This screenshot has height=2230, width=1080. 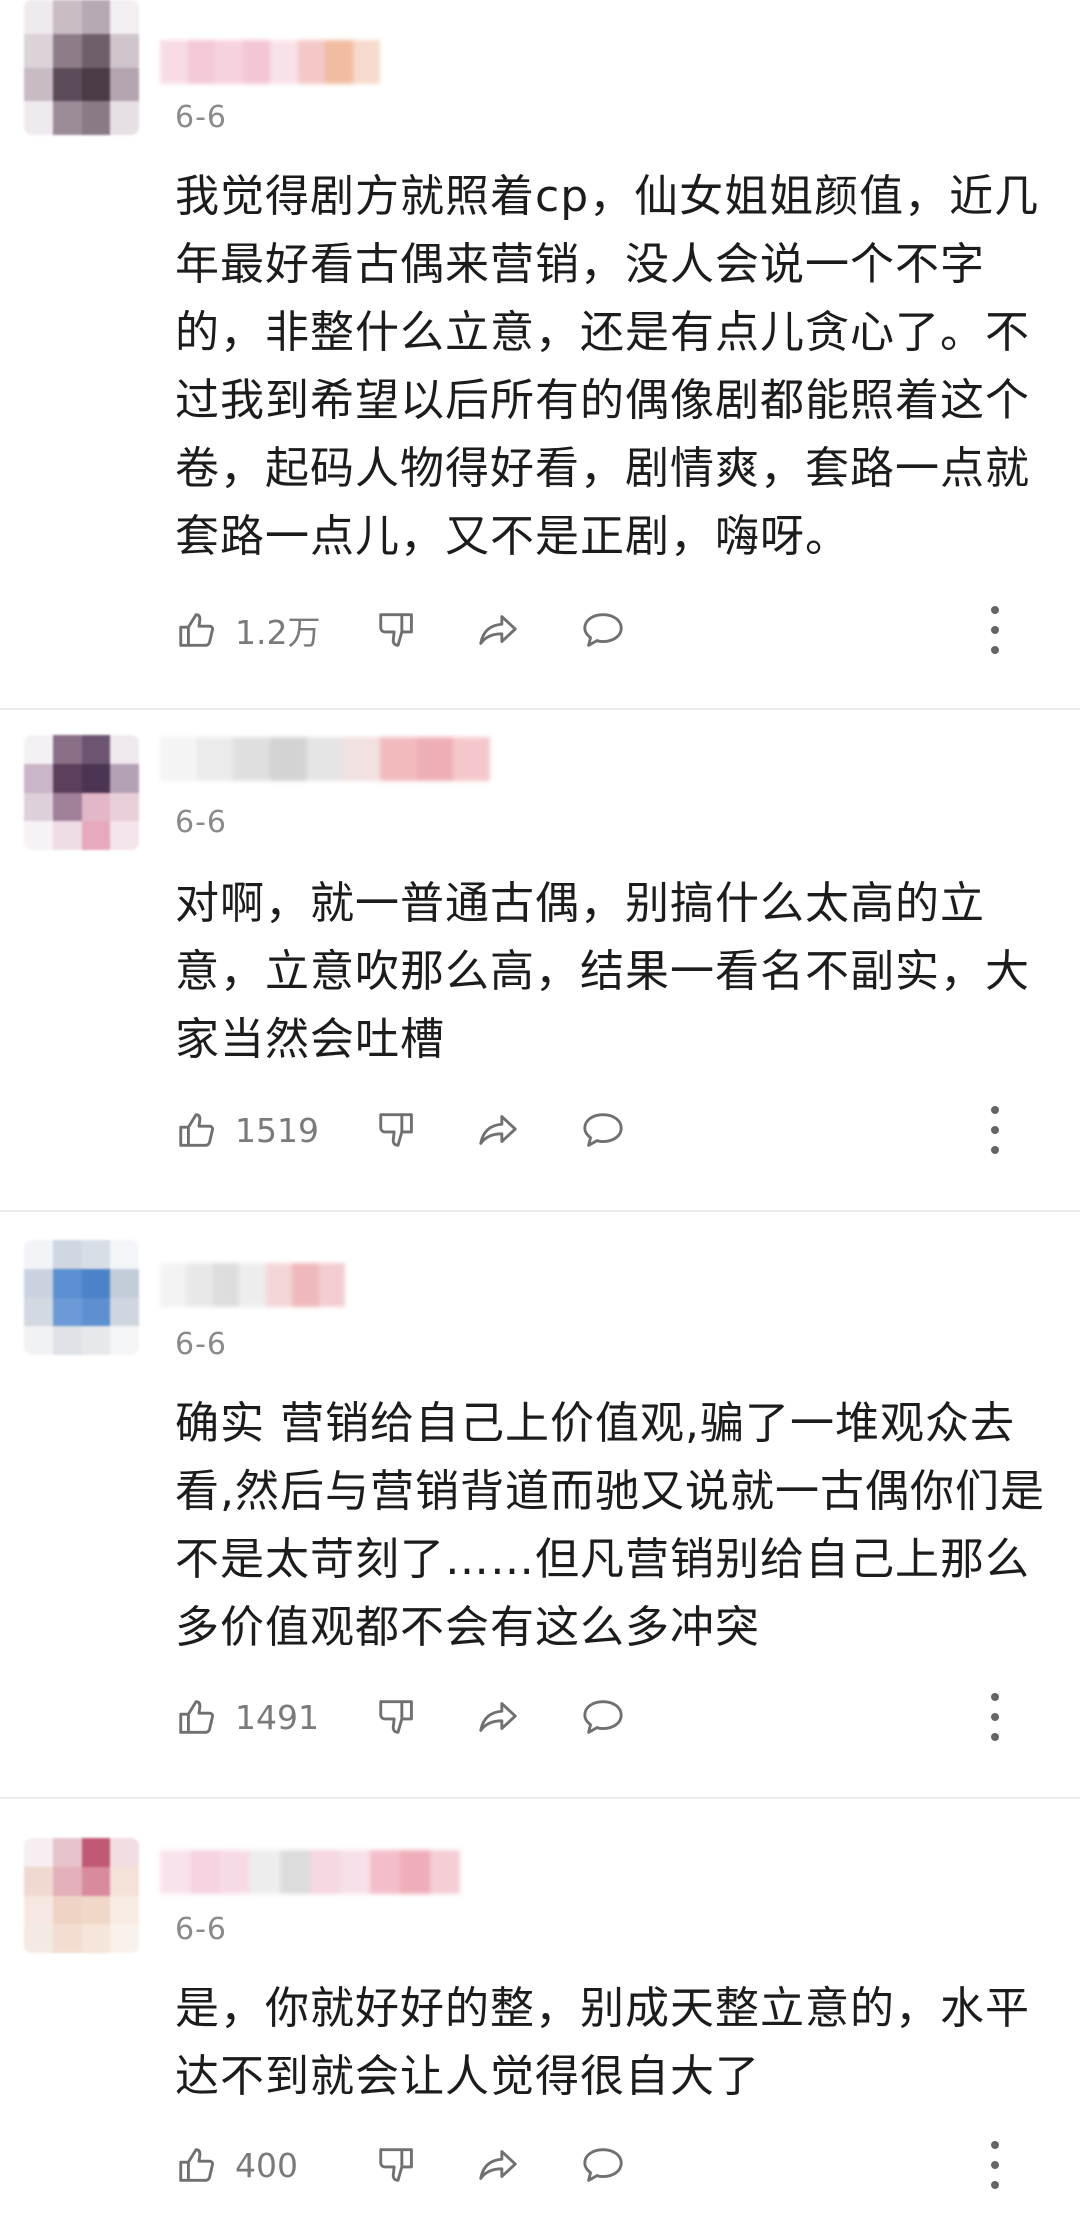 I want to click on like-button: 1491, so click(x=247, y=1717).